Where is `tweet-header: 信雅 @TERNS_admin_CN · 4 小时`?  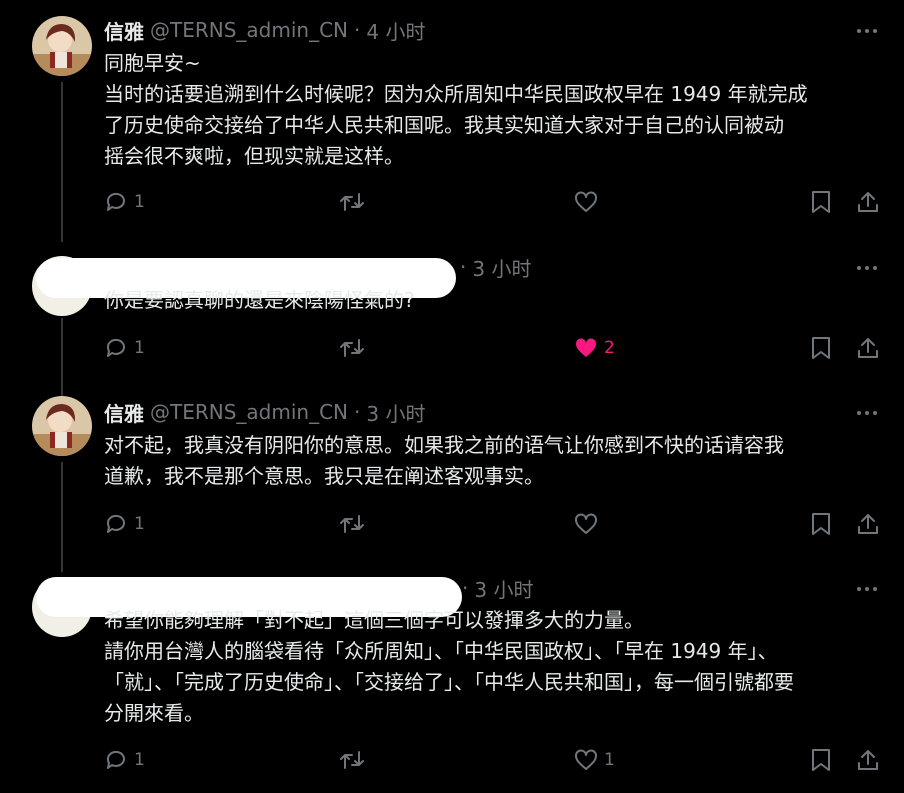
tweet-header: 信雅 @TERNS_admin_CN · 4 小时 is located at coordinates (264, 30).